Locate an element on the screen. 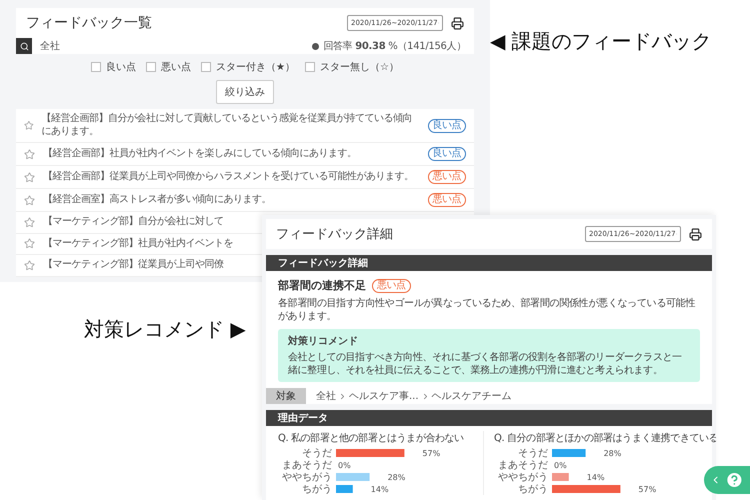 The height and width of the screenshot is (500, 750). dot-icon is located at coordinates (316, 46).